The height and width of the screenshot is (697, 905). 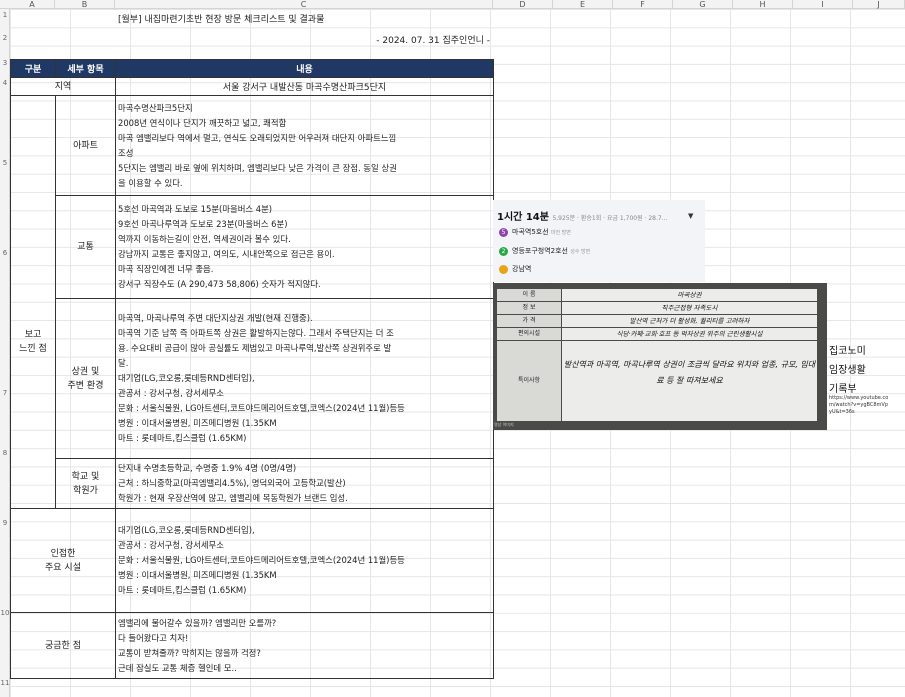 I want to click on column-header: C, so click(x=304, y=4).